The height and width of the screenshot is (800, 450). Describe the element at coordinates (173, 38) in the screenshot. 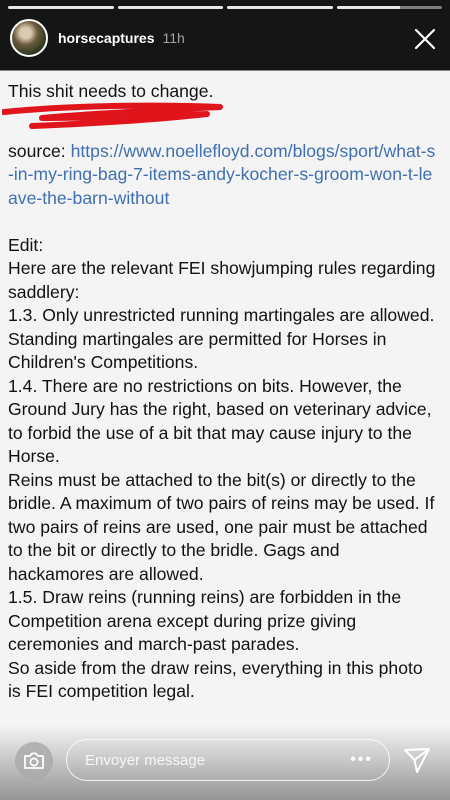

I see `post-time: 11h` at that location.